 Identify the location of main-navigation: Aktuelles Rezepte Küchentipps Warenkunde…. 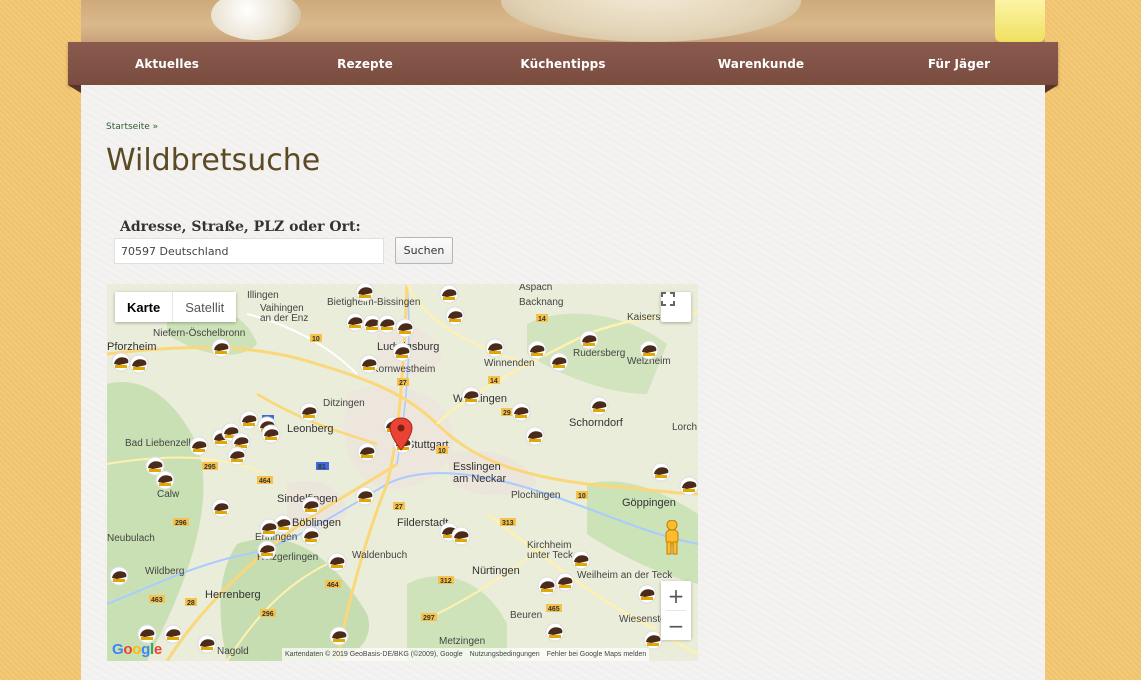
(563, 67).